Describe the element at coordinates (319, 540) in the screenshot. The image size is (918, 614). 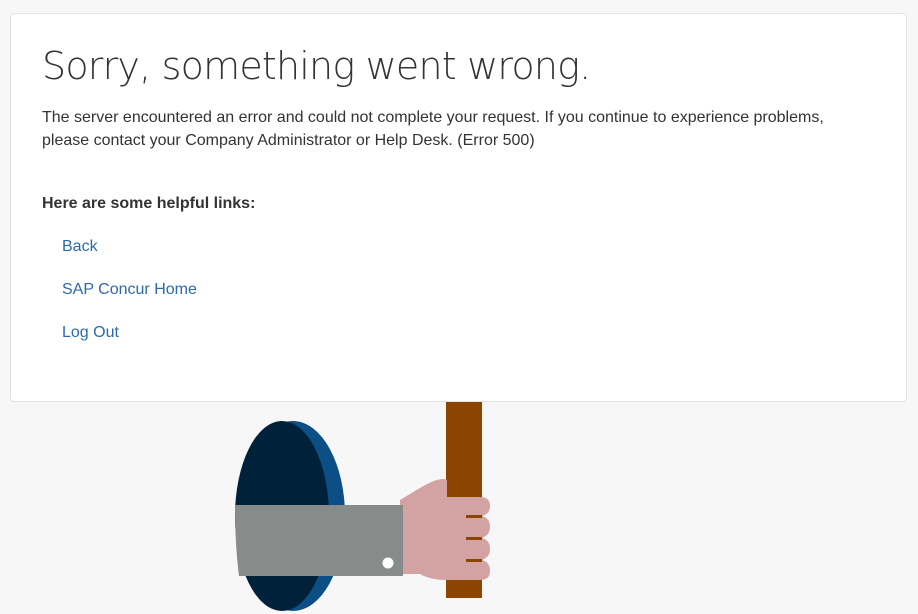
I see `sleeve` at that location.